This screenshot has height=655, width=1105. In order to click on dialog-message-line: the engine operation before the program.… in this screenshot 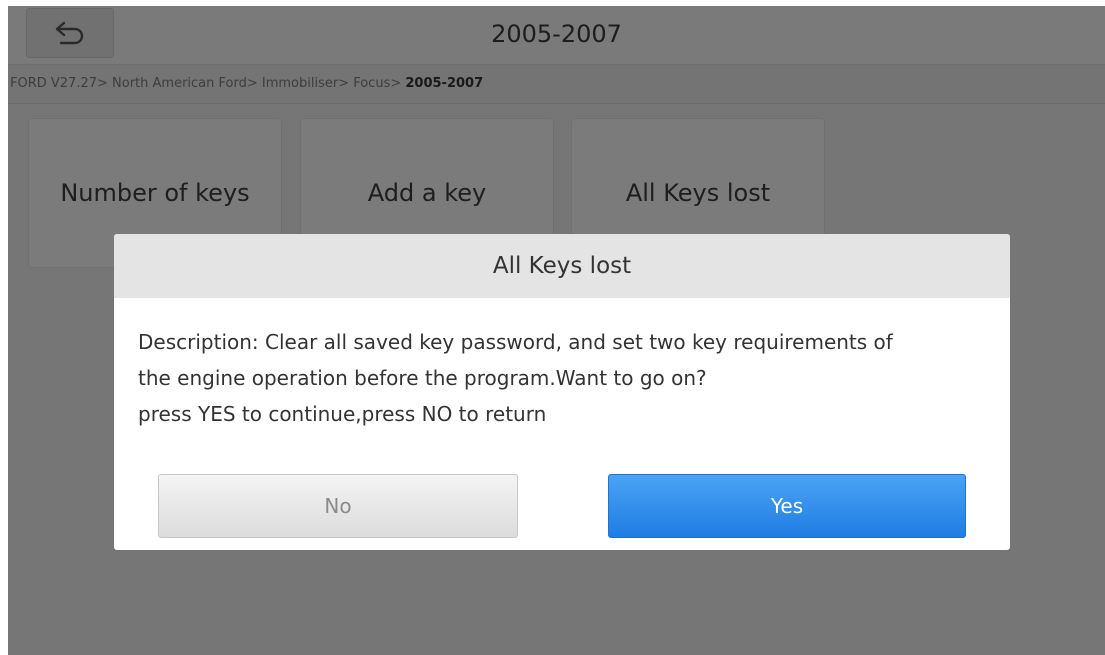, I will do `click(422, 378)`.